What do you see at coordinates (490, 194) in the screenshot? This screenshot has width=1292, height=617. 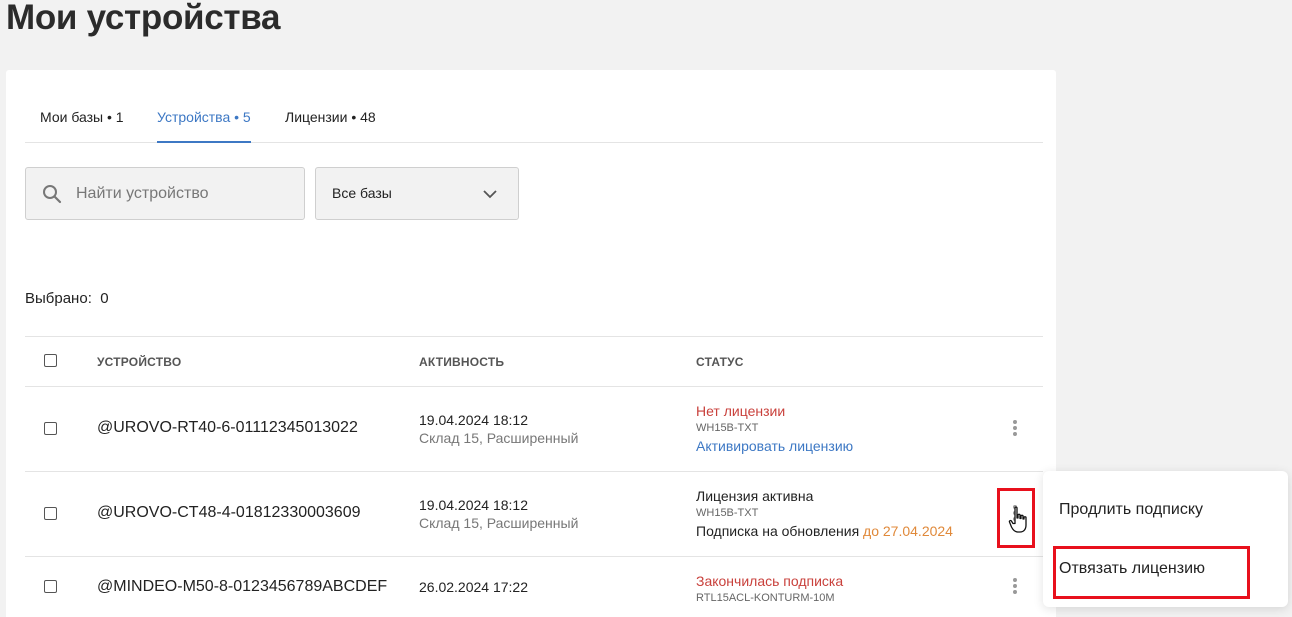 I see `chevron-down-icon` at bounding box center [490, 194].